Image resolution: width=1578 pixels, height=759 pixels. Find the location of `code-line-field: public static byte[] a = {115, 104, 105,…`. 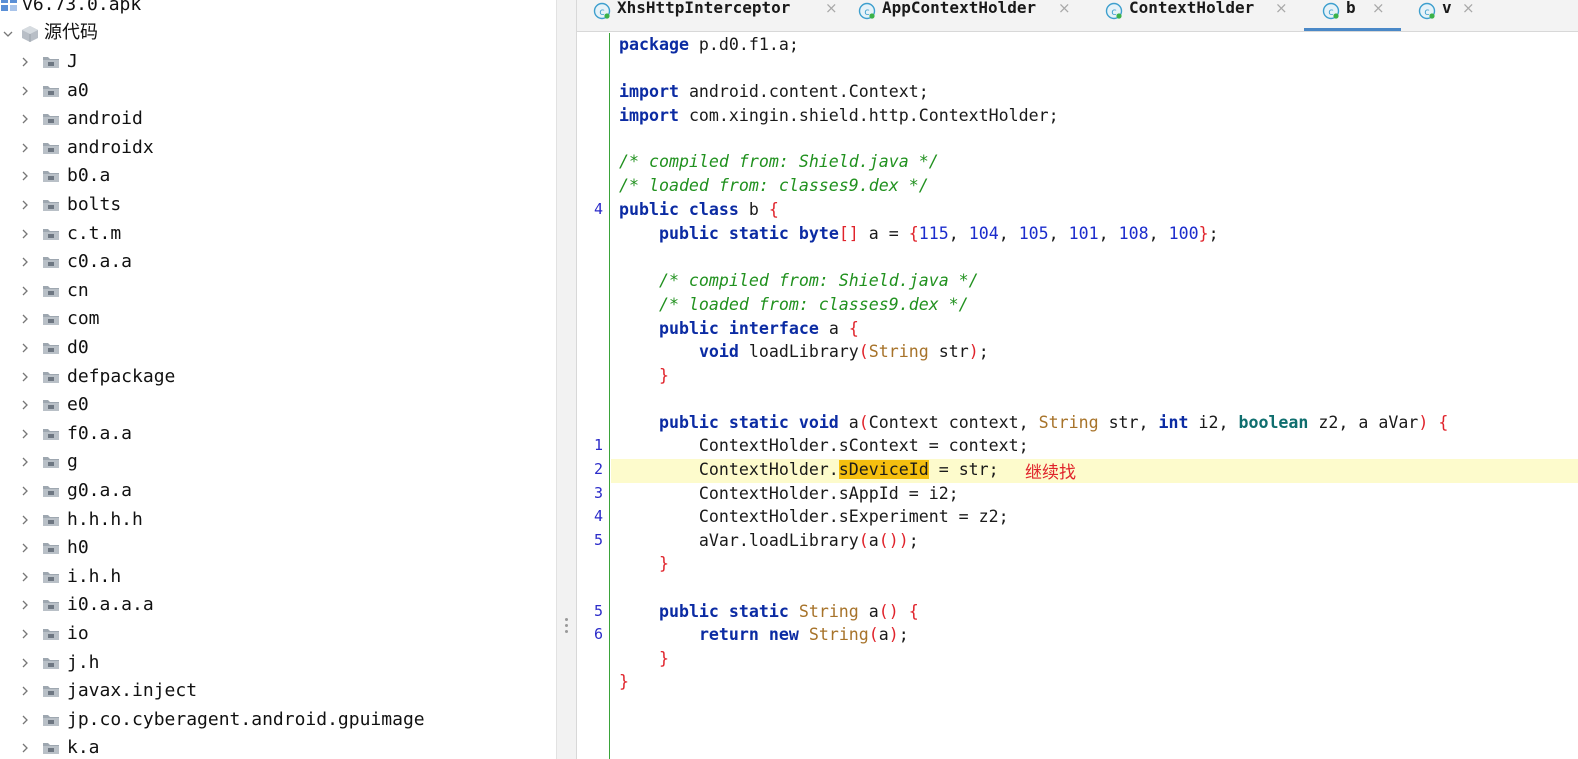

code-line-field: public static byte[] a = {115, 104, 105,… is located at coordinates (919, 234).